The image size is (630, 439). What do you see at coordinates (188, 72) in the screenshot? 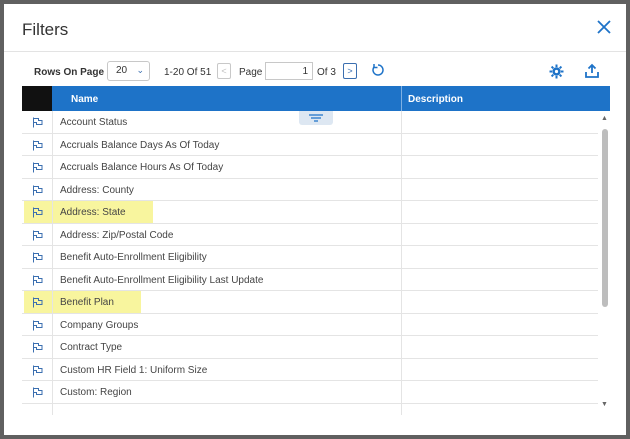
I see `record-range: 1-20 Of 51` at bounding box center [188, 72].